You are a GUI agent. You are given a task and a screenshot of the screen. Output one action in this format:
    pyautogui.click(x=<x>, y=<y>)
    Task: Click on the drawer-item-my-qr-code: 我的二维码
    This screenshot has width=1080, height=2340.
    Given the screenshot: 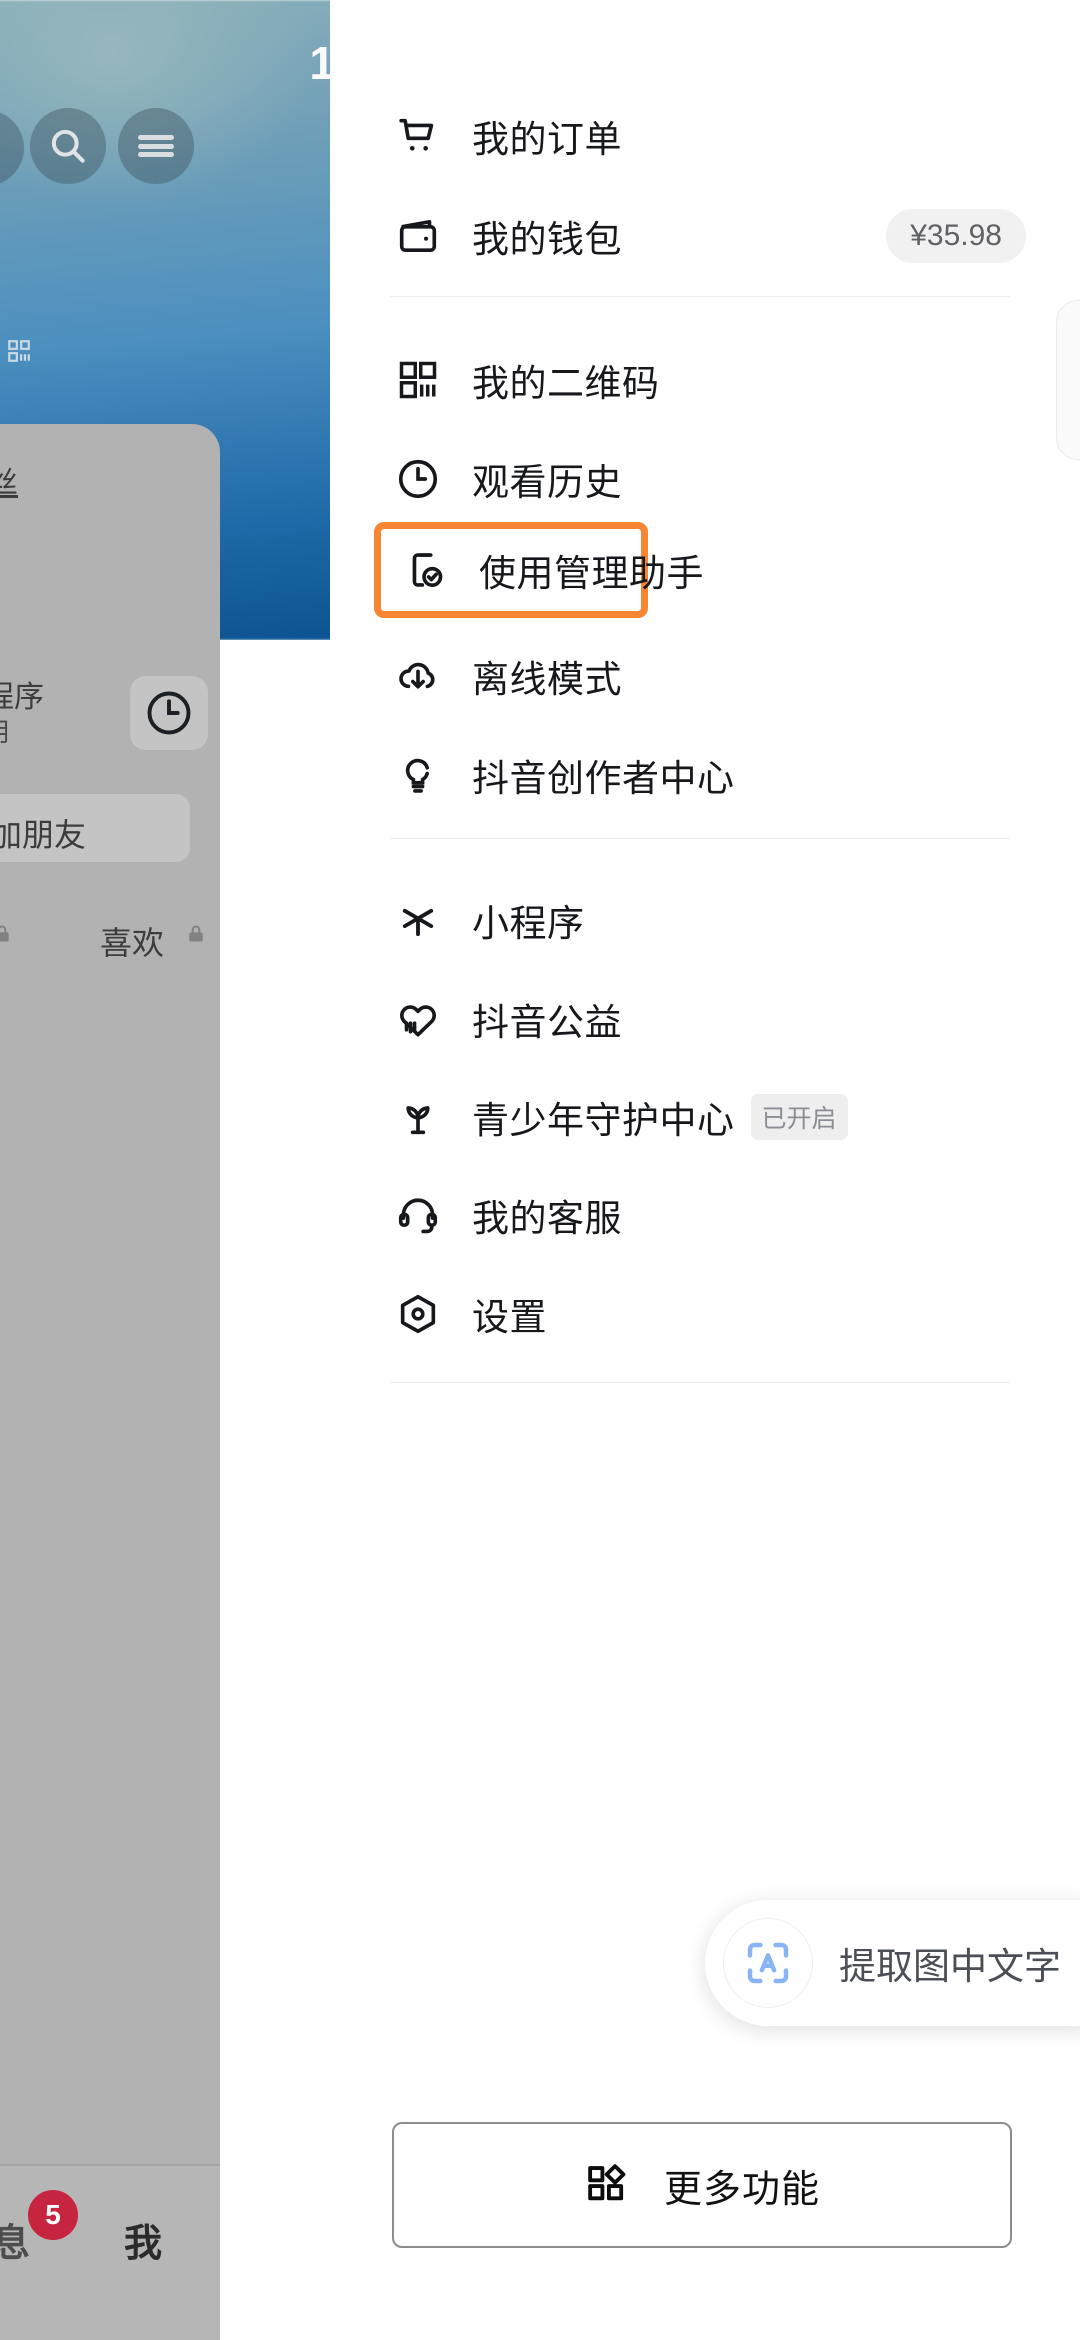 What is the action you would take?
    pyautogui.click(x=708, y=380)
    